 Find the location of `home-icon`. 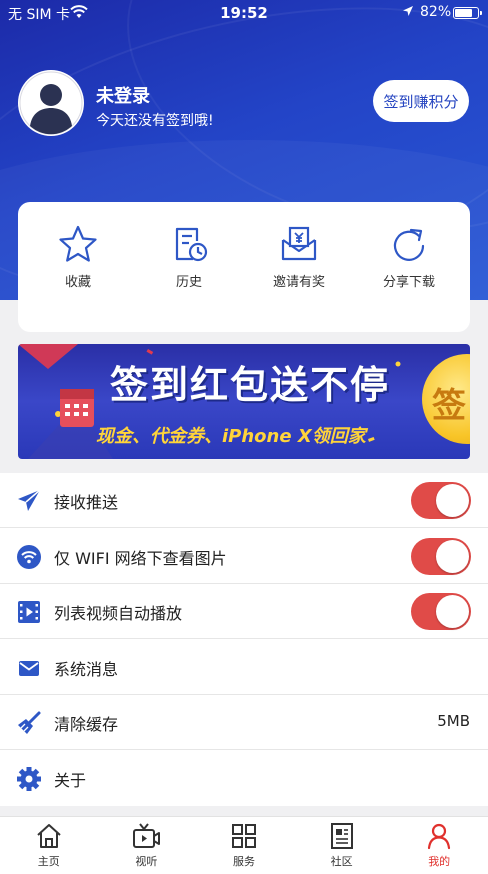

home-icon is located at coordinates (49, 836).